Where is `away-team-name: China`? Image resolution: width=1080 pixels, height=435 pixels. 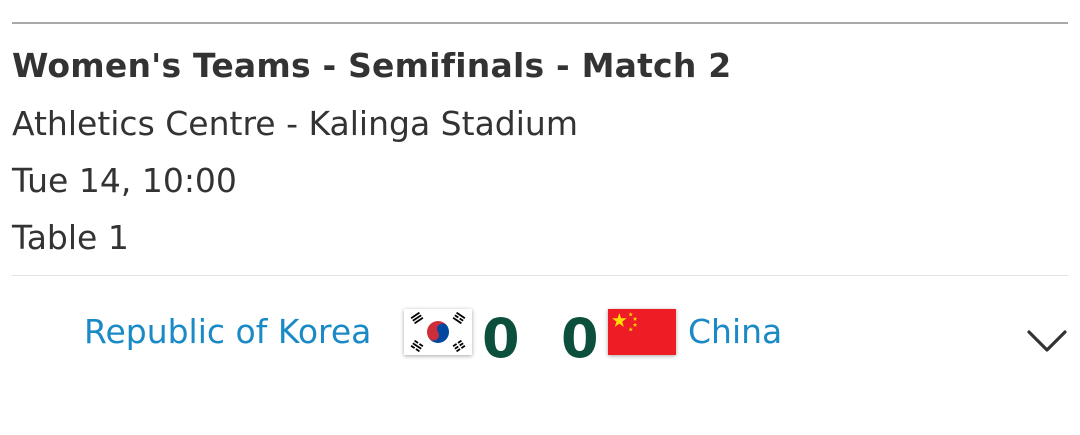
away-team-name: China is located at coordinates (735, 331).